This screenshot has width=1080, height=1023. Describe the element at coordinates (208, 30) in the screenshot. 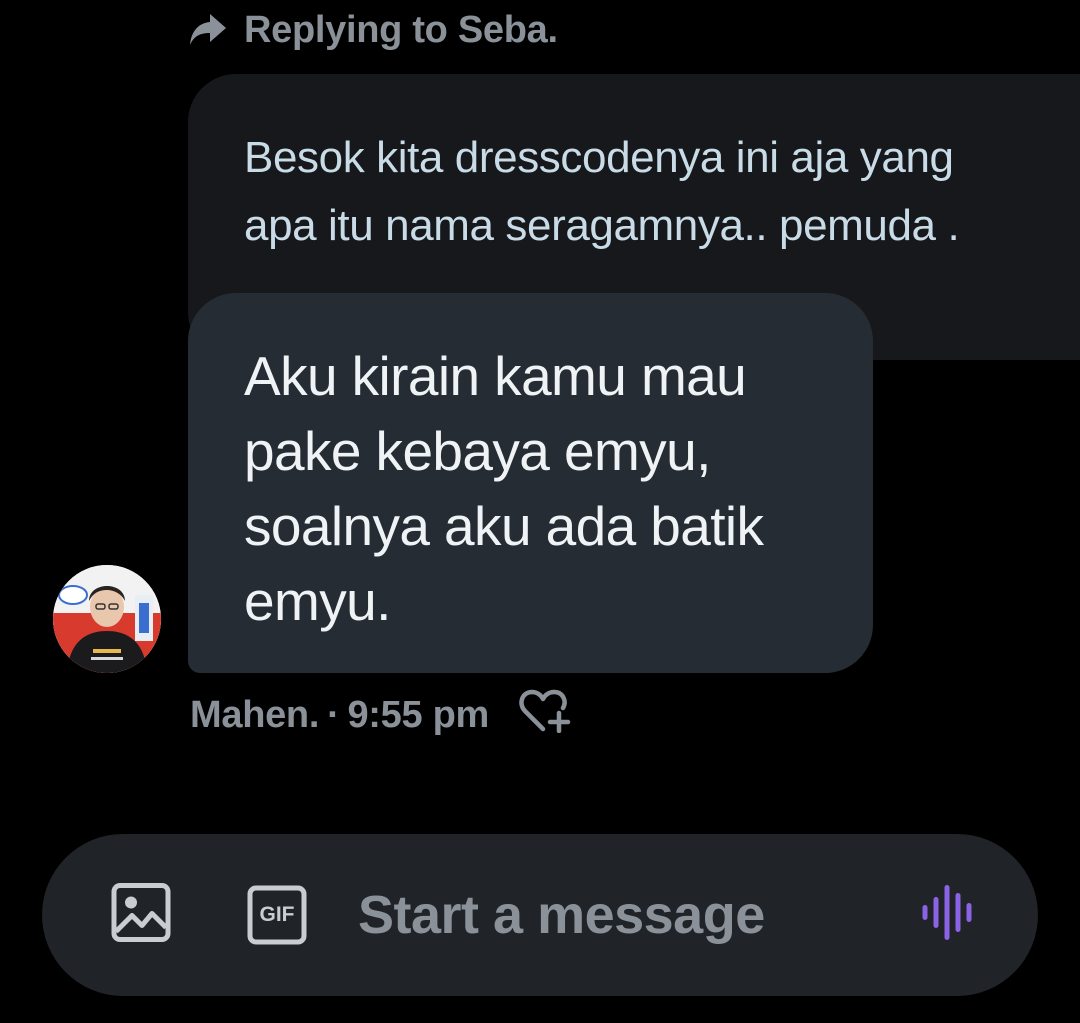

I see `reply-arrow-icon` at that location.